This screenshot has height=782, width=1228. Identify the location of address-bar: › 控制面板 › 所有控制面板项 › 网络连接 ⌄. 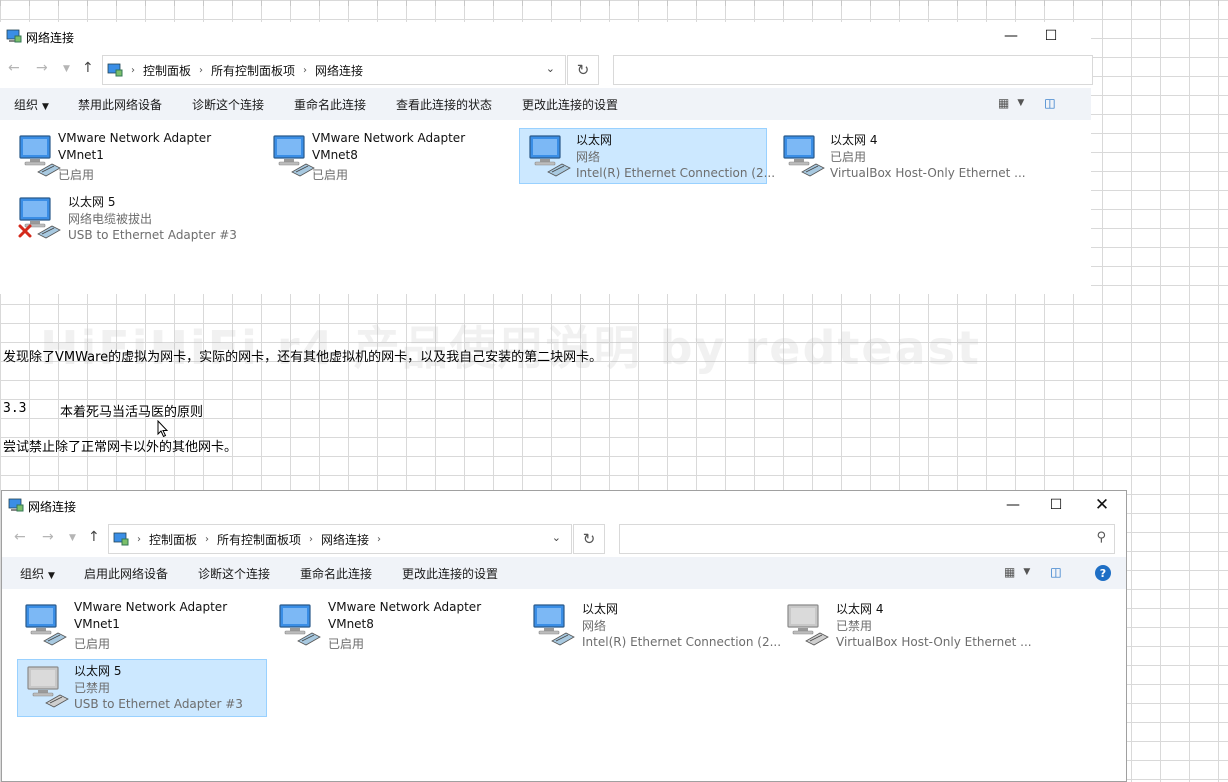
(334, 70).